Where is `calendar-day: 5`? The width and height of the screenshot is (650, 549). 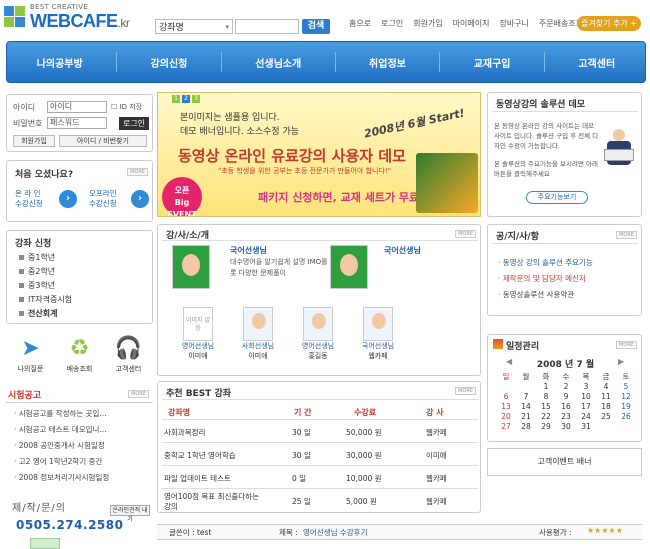
calendar-day: 5 is located at coordinates (626, 387).